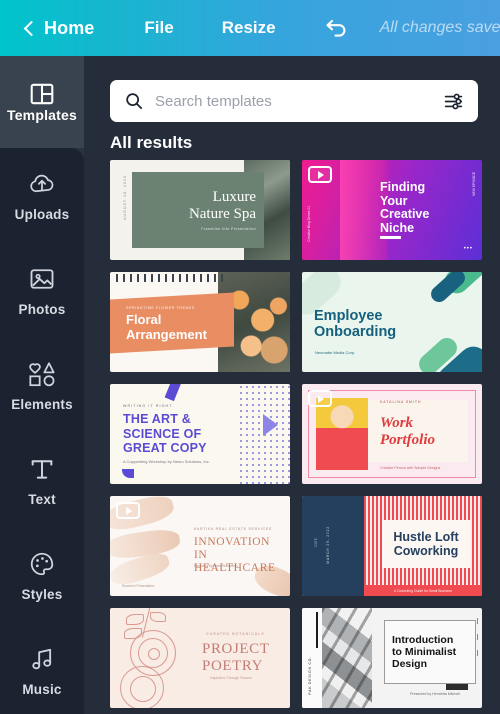 This screenshot has height=714, width=500. What do you see at coordinates (162, 433) in the screenshot?
I see `template-title-line2: SCIENCE OF` at bounding box center [162, 433].